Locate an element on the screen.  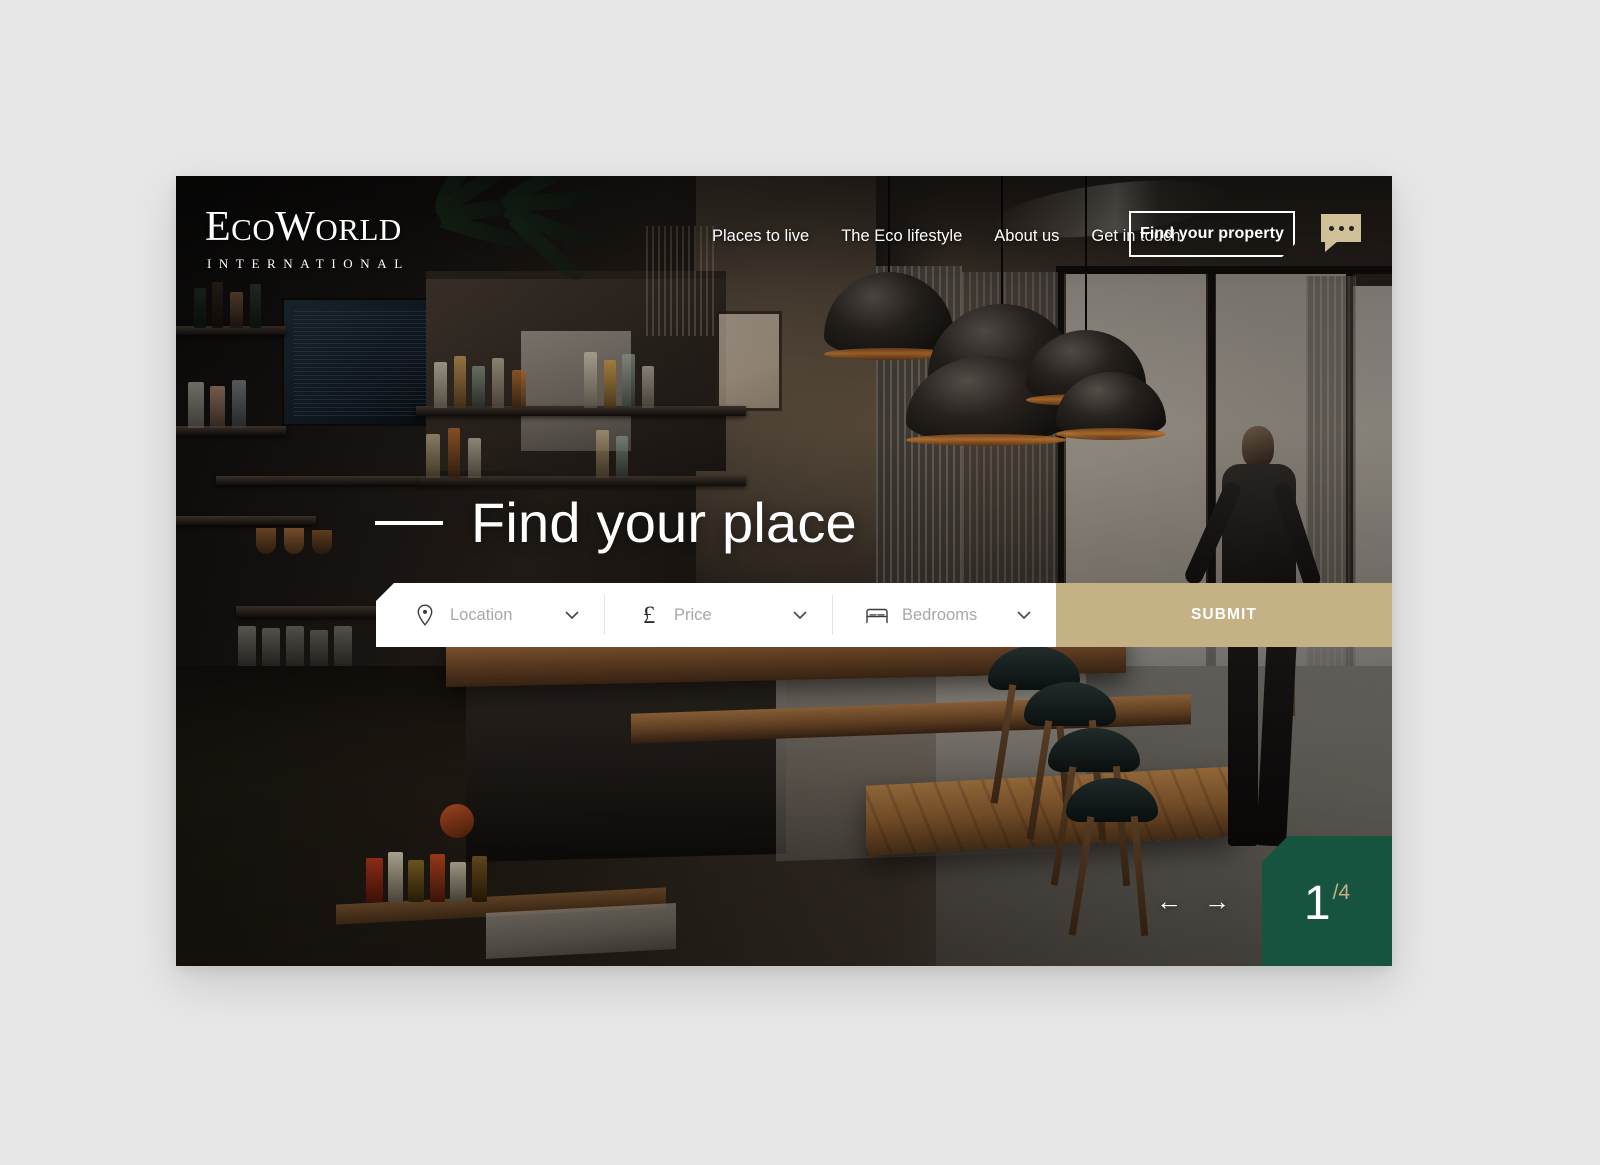
headline-rule is located at coordinates (409, 523).